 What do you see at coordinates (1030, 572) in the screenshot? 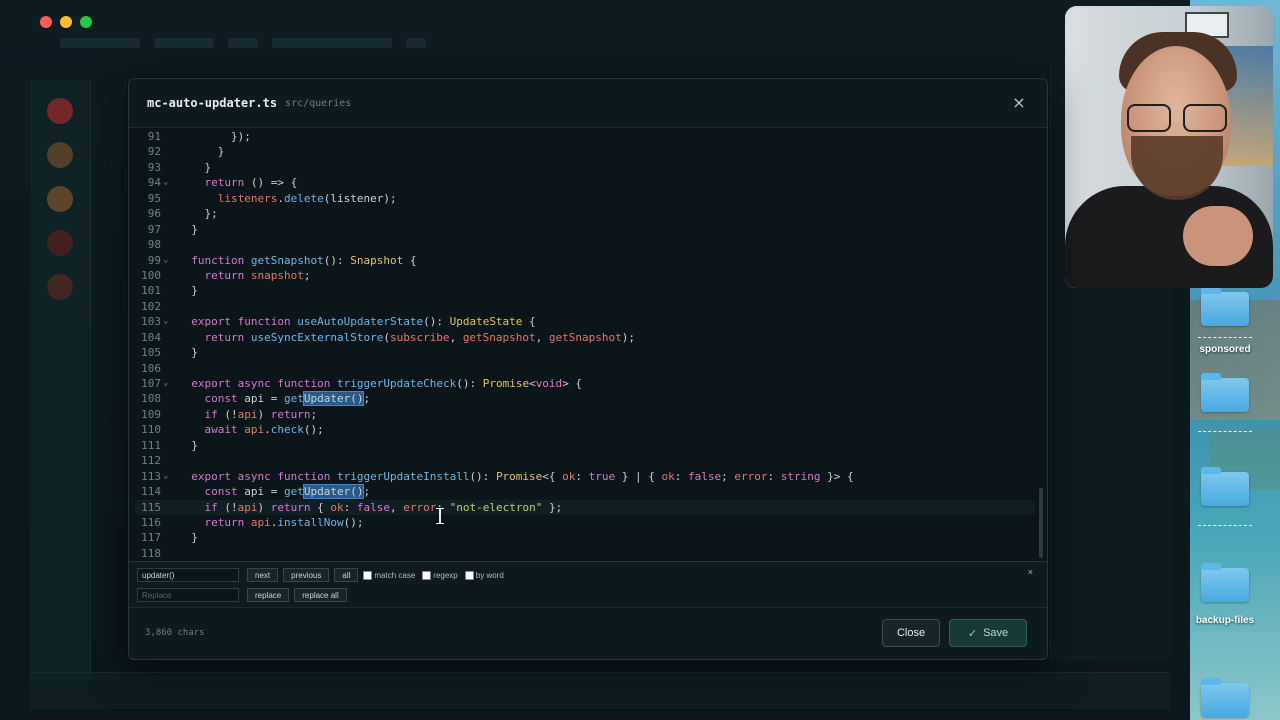
I see `close-search-icon: ×` at bounding box center [1030, 572].